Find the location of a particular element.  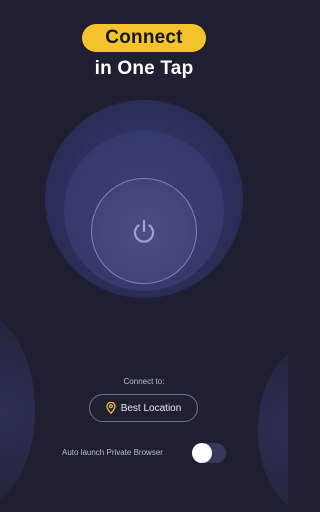

connect-to-label: Connect to: is located at coordinates (144, 381).